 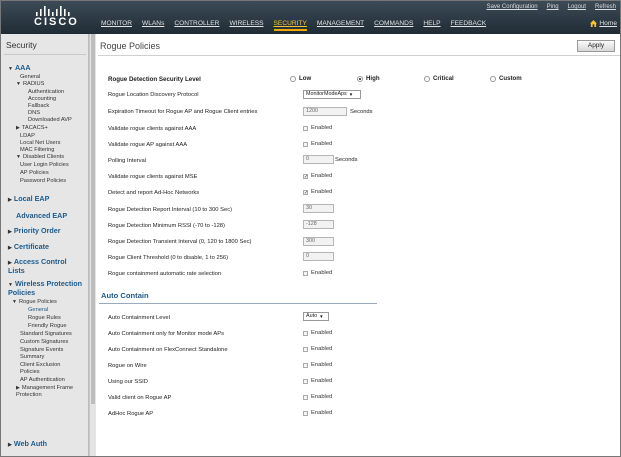 I want to click on nav-controller: CONTROLLER, so click(x=196, y=25).